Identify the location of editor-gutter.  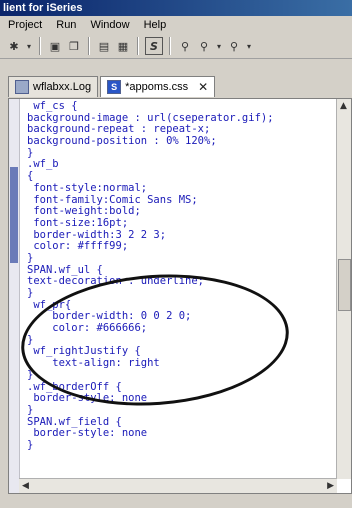
(14, 296).